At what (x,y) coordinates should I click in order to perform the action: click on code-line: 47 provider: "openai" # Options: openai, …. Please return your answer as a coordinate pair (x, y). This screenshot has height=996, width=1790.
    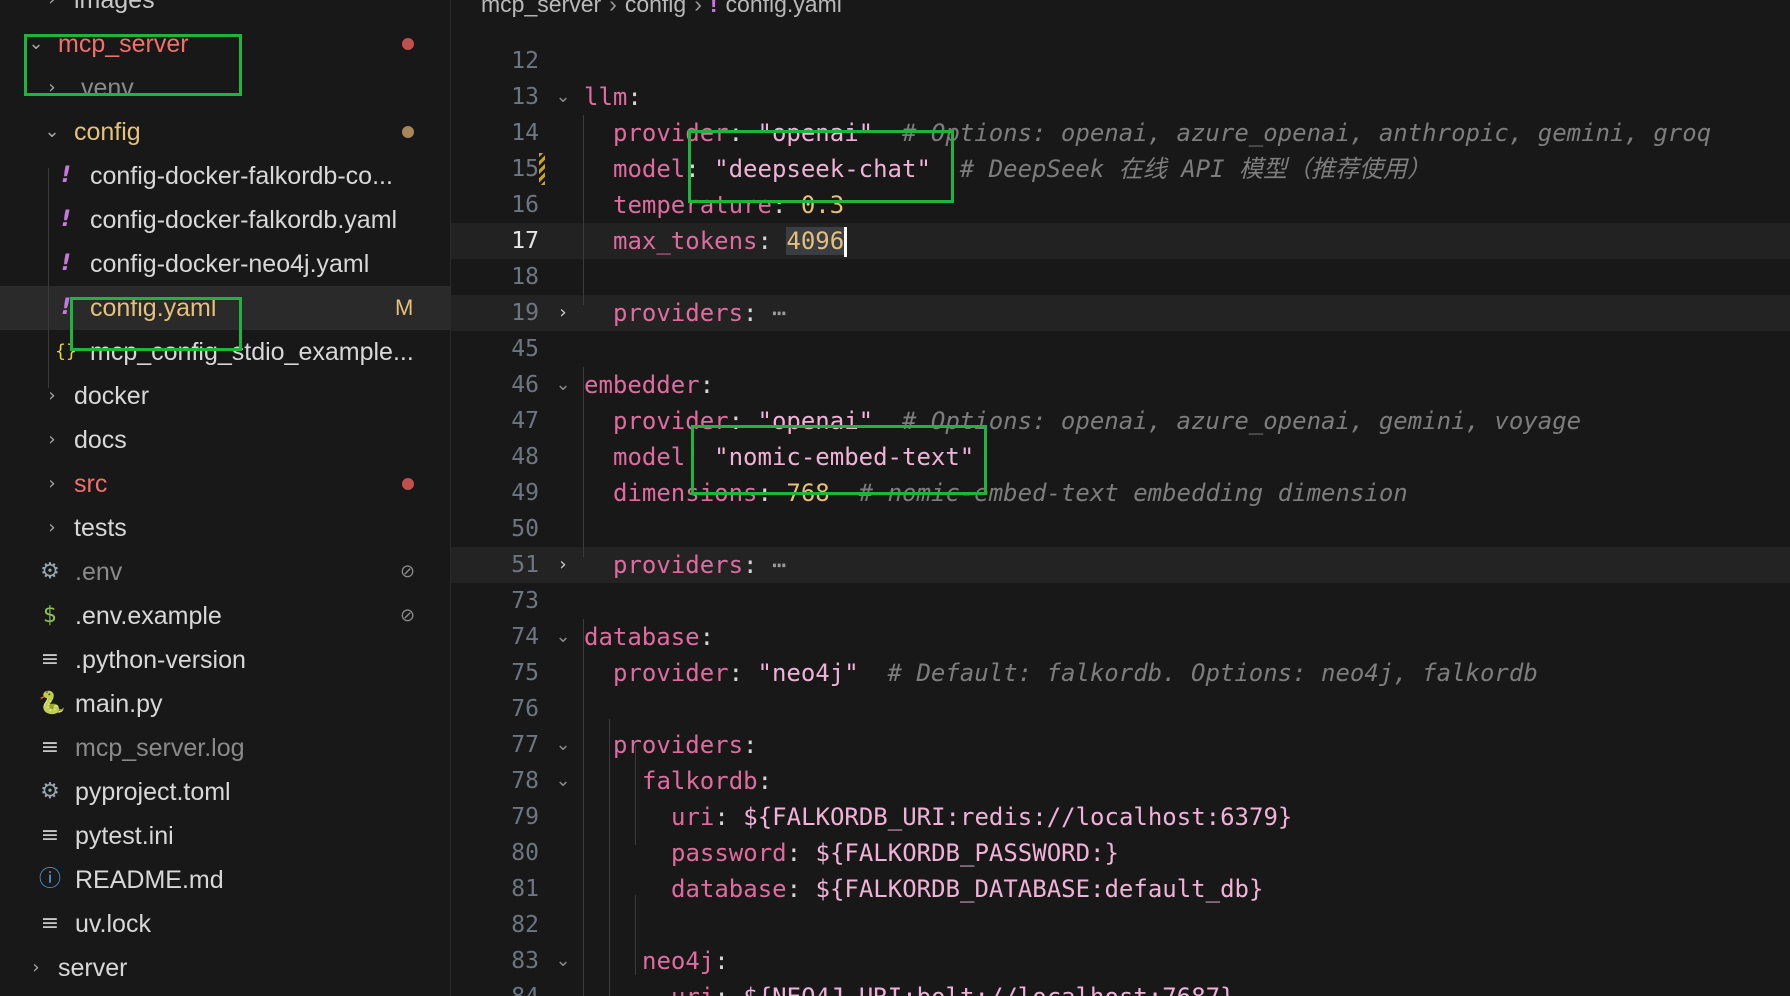
    Looking at the image, I should click on (1120, 421).